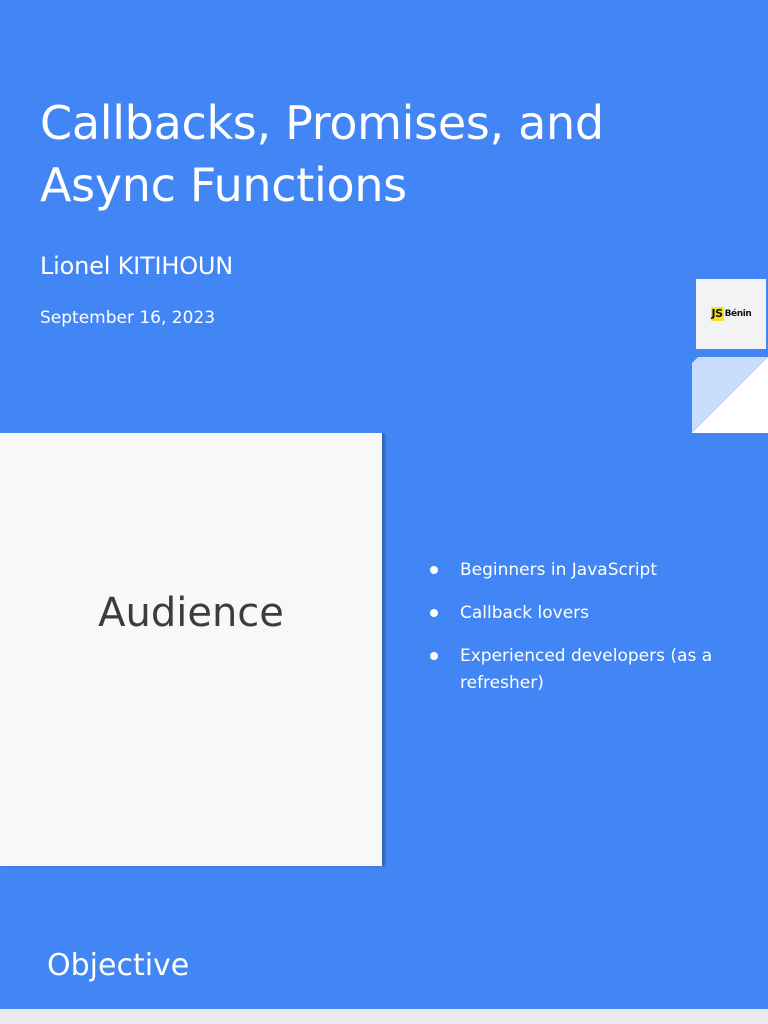 The height and width of the screenshot is (1024, 768). Describe the element at coordinates (118, 965) in the screenshot. I see `objective-heading: Objective` at that location.